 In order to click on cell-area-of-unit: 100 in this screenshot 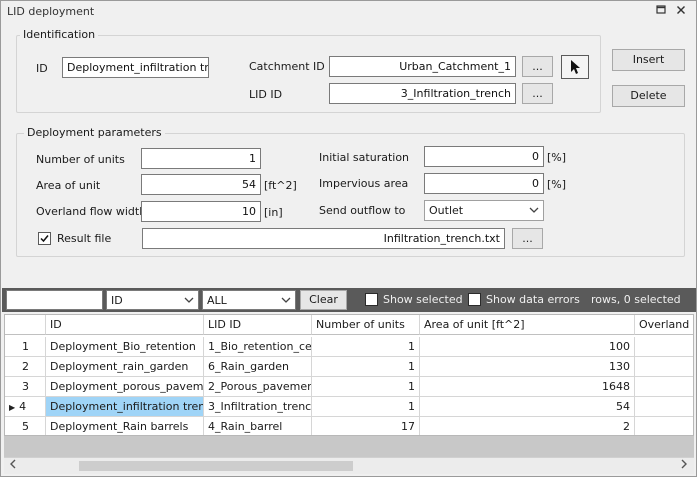, I will do `click(527, 347)`.